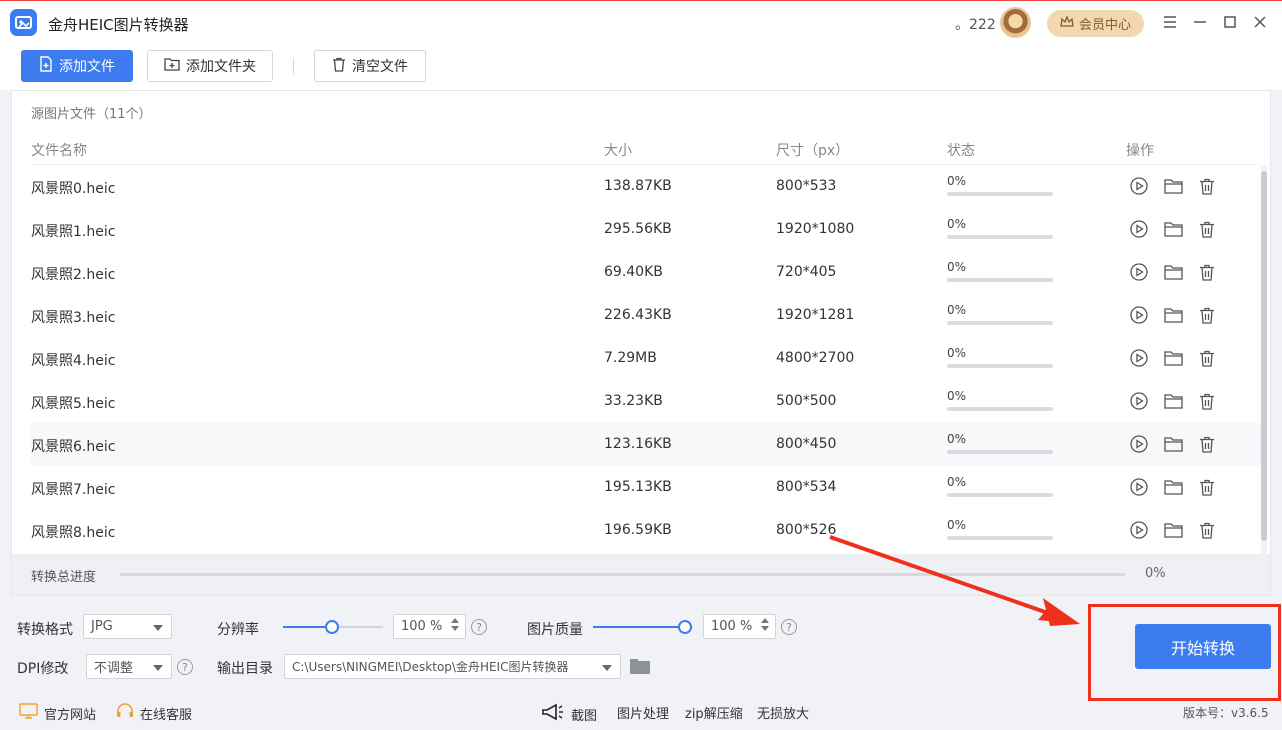 Image resolution: width=1282 pixels, height=730 pixels. What do you see at coordinates (607, 668) in the screenshot?
I see `chevron-down-icon` at bounding box center [607, 668].